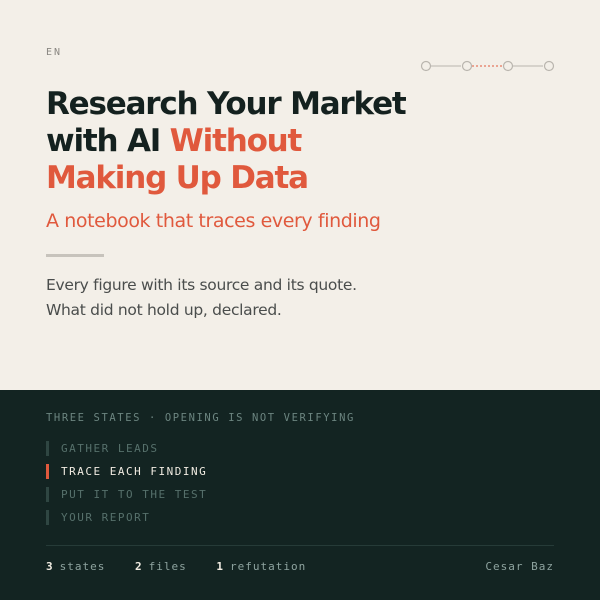 The width and height of the screenshot is (600, 600). Describe the element at coordinates (220, 566) in the screenshot. I see `stat-refutation-value: 1` at that location.